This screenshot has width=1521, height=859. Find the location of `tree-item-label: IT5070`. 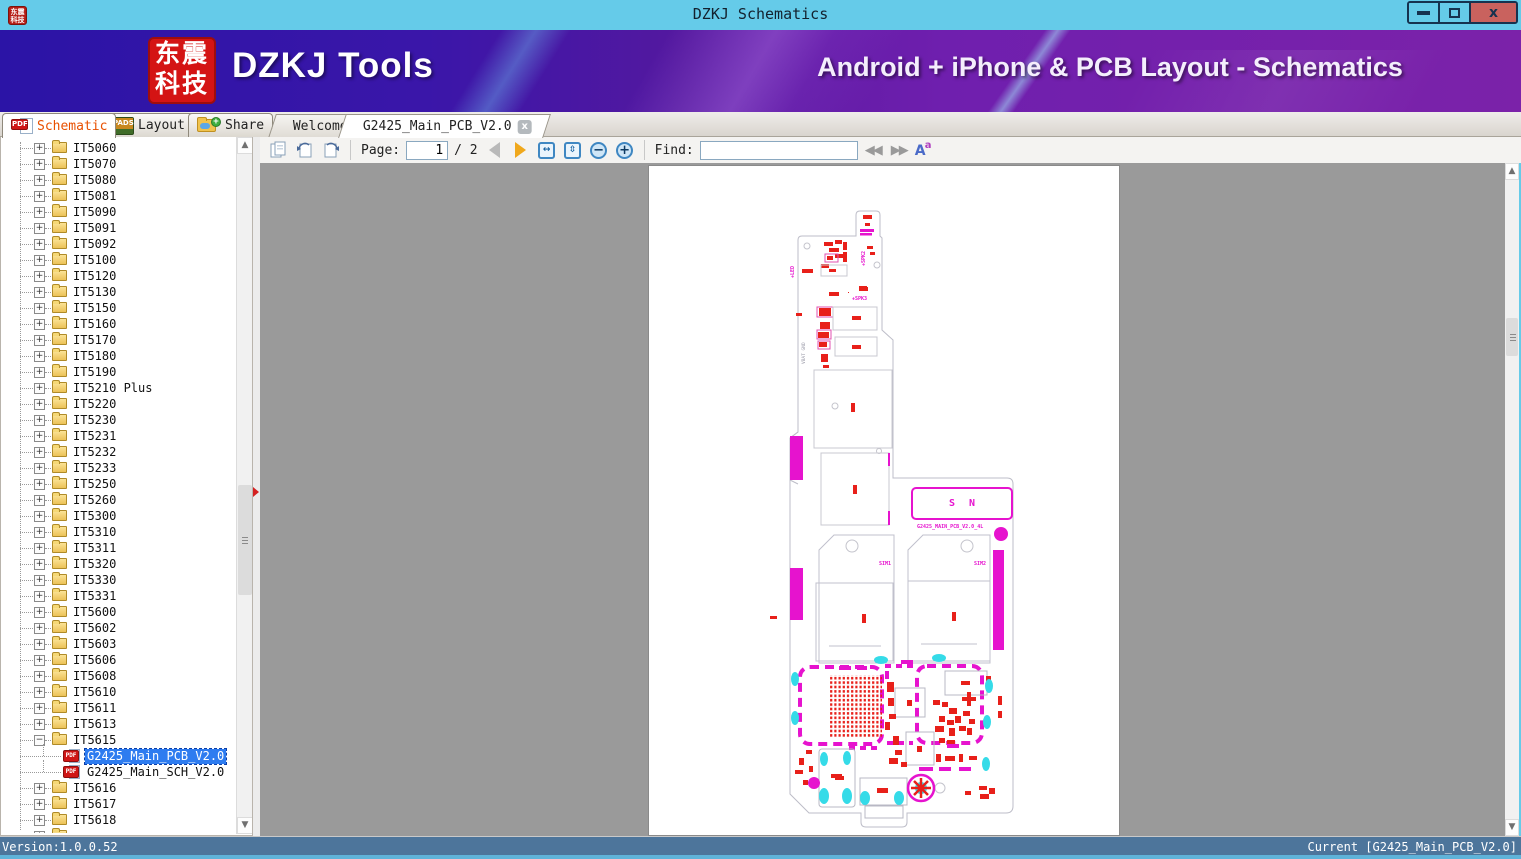

tree-item-label: IT5070 is located at coordinates (94, 164).